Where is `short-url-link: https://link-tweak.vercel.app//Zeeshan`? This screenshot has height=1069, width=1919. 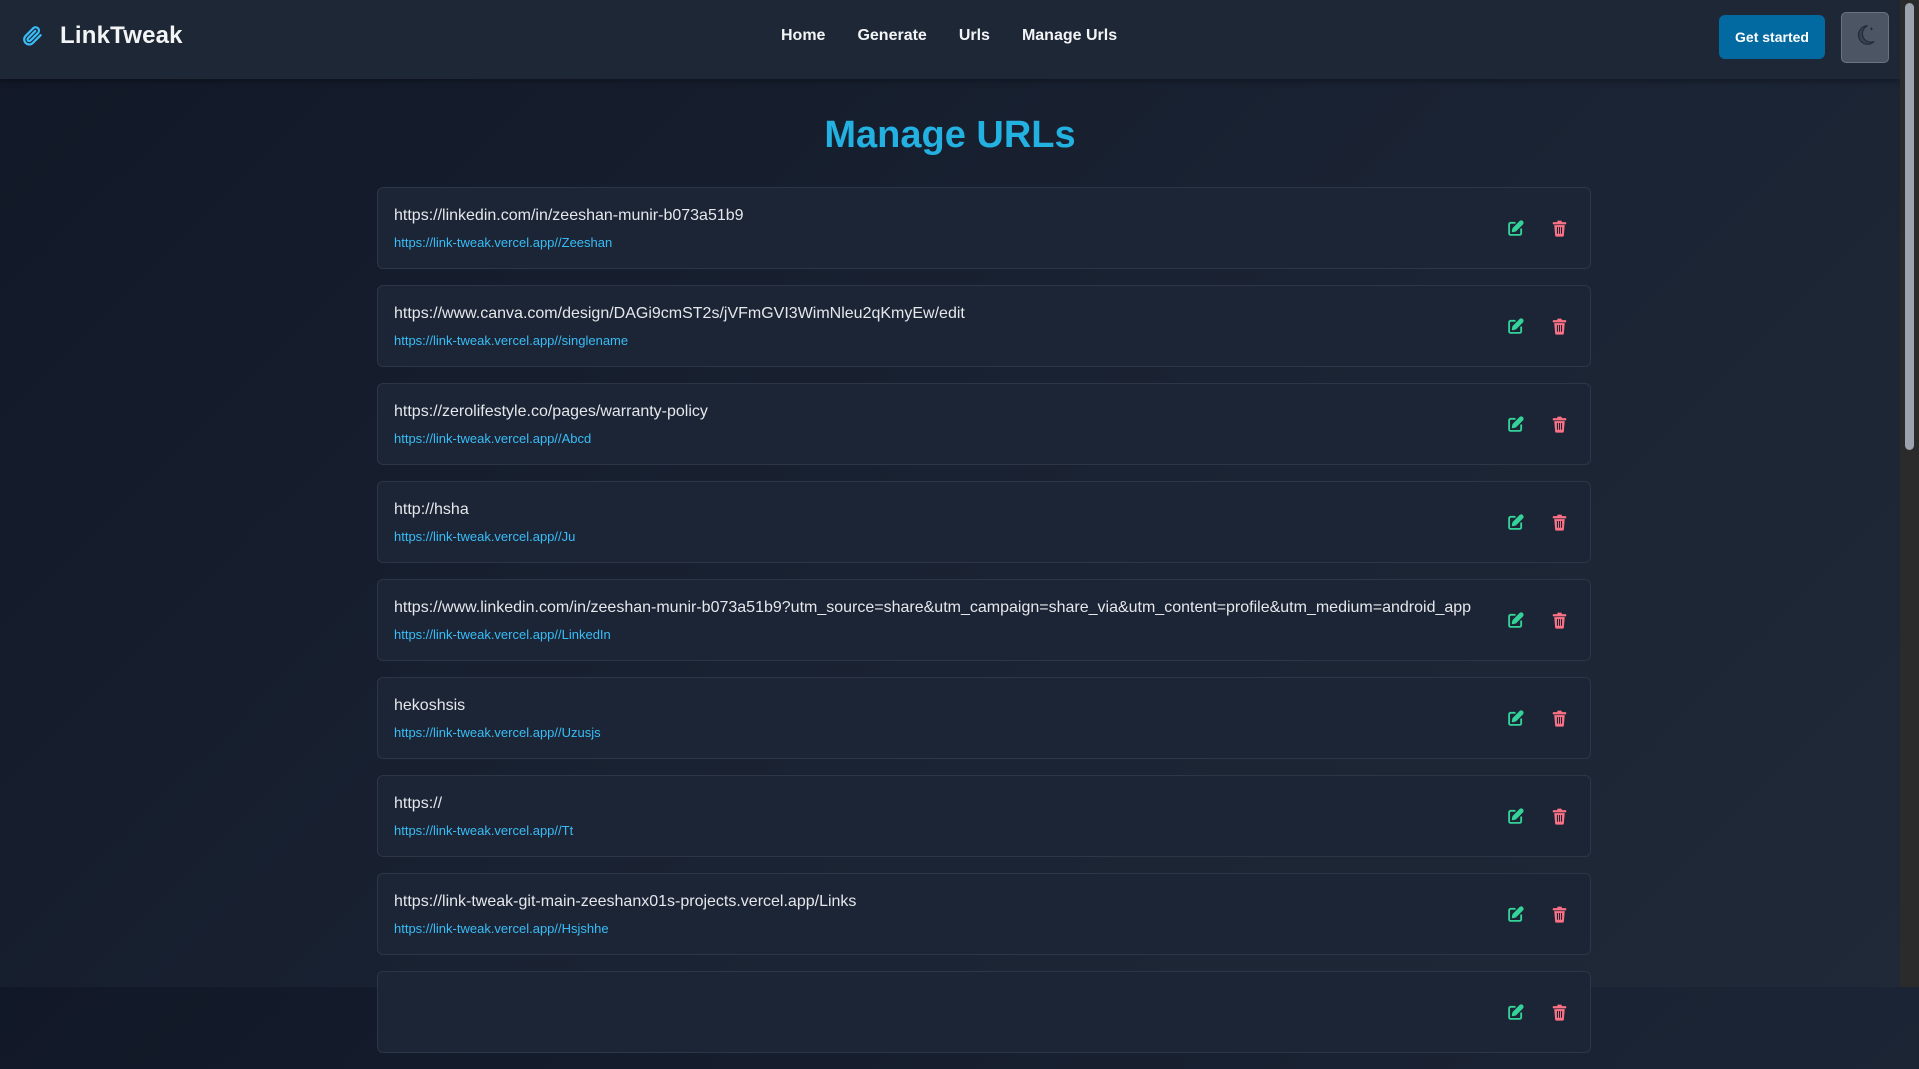
short-url-link: https://link-tweak.vercel.app//Zeeshan is located at coordinates (503, 242).